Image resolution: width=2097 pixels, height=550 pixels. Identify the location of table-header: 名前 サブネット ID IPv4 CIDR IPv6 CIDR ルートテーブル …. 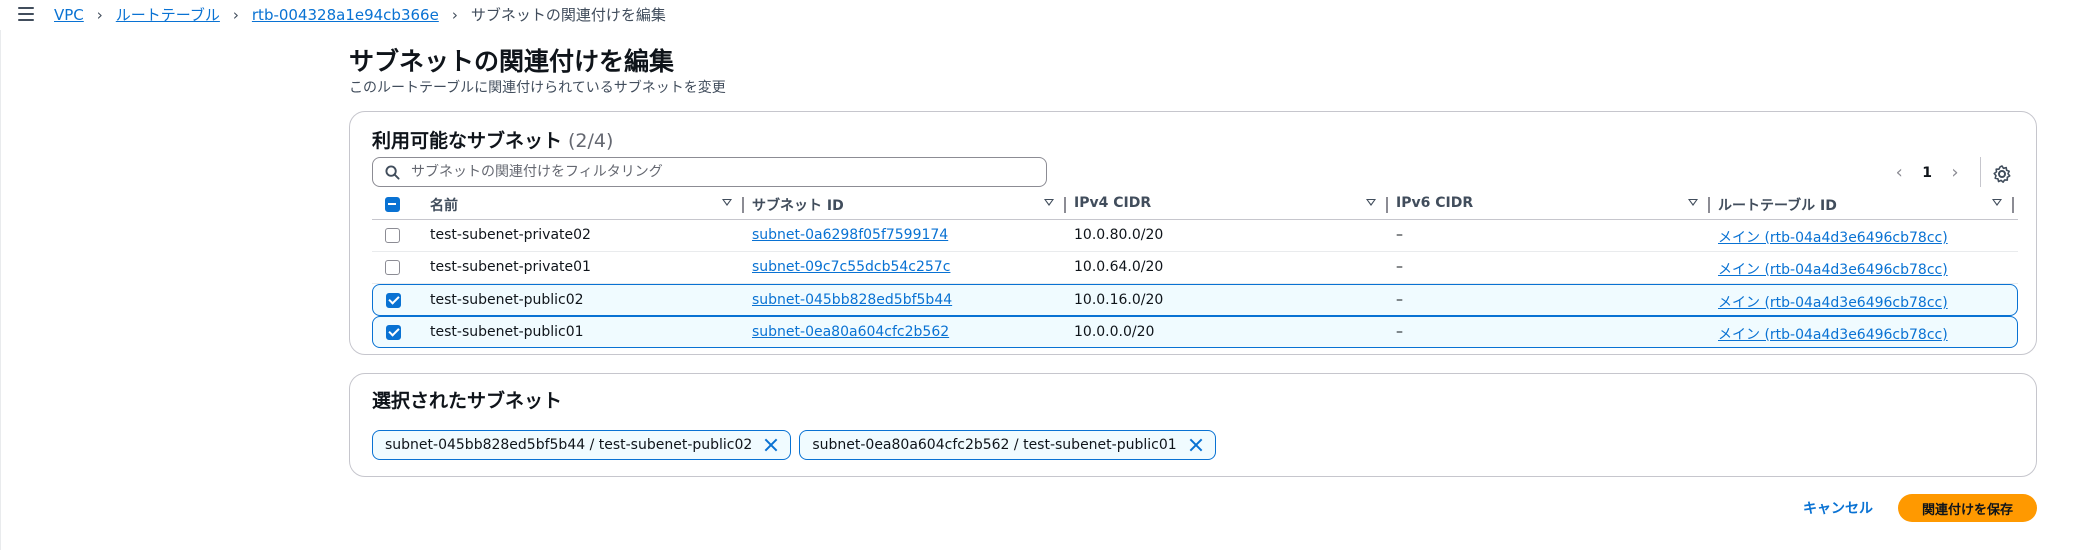
(1195, 204).